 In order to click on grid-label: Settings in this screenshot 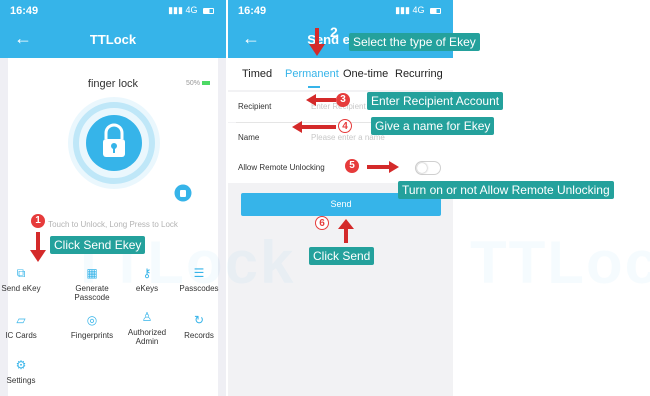, I will do `click(21, 380)`.